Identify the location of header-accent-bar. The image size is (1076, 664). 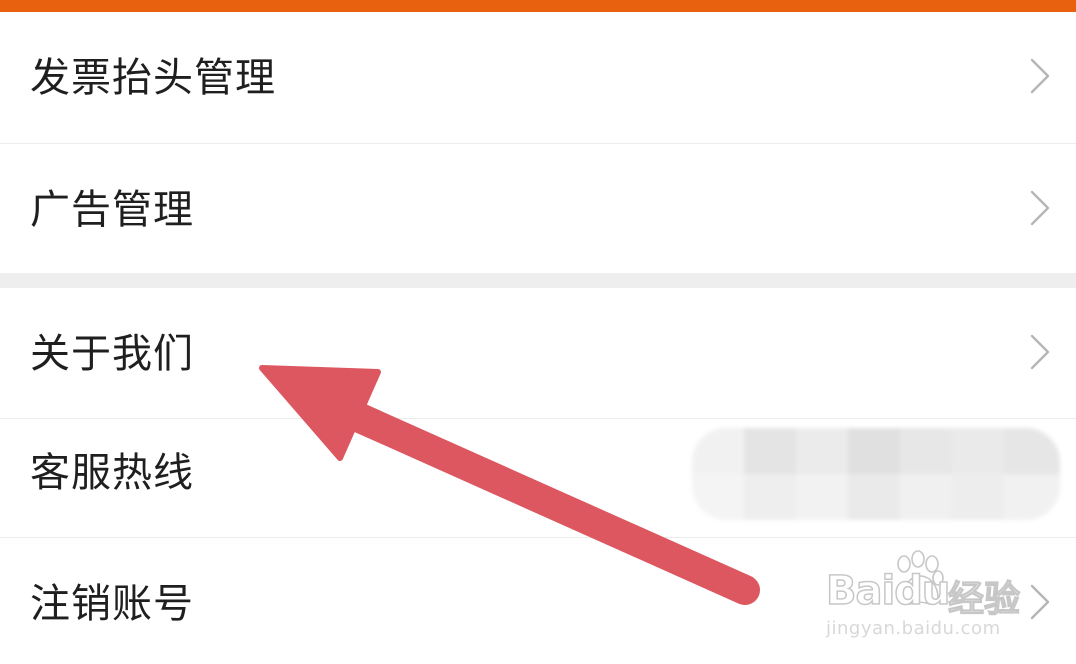
(538, 6).